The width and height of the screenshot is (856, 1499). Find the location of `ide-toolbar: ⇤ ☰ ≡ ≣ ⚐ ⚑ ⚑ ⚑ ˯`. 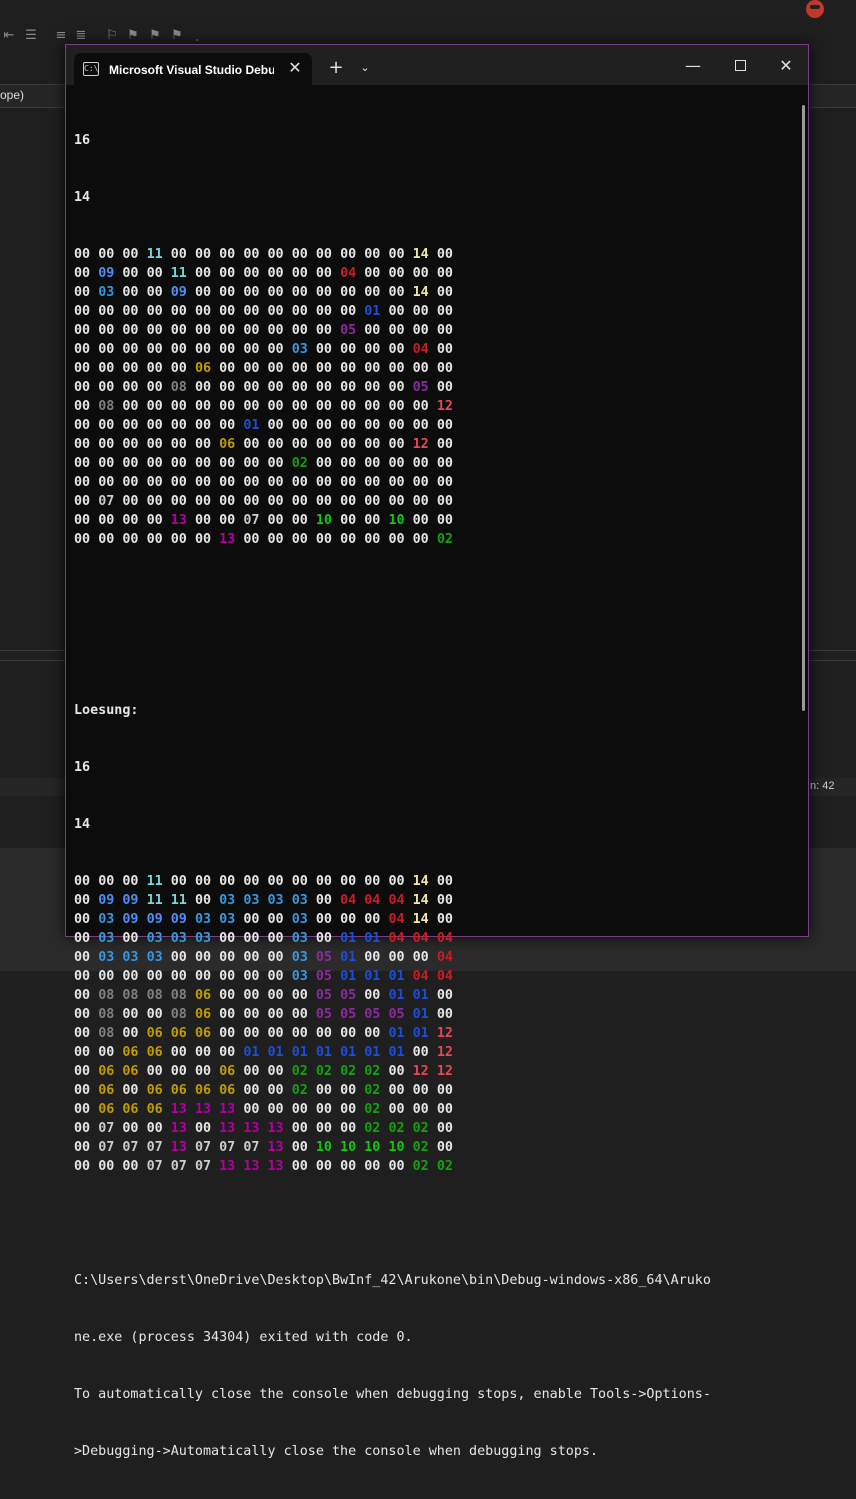

ide-toolbar: ⇤ ☰ ≡ ≣ ⚐ ⚑ ⚑ ⚑ ˯ is located at coordinates (428, 25).